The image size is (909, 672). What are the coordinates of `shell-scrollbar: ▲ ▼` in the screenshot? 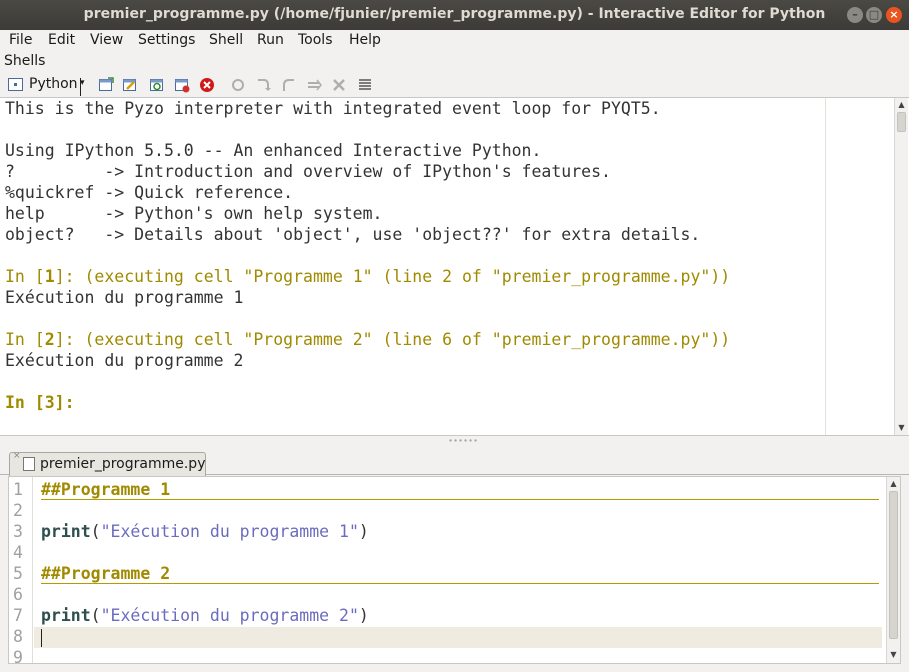 It's located at (901, 266).